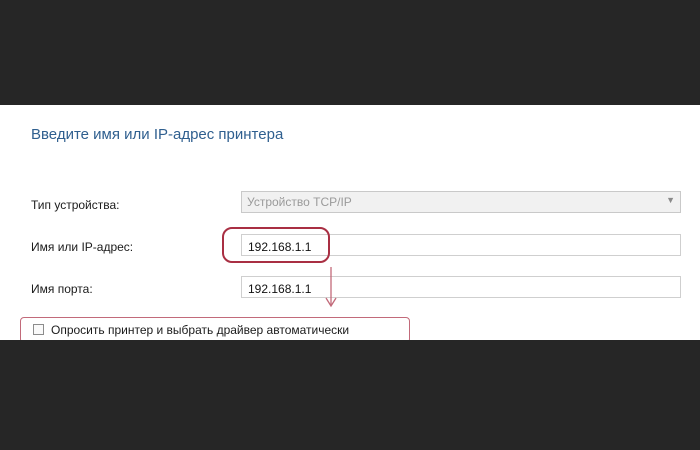  What do you see at coordinates (82, 247) in the screenshot?
I see `host-label: Имя или IP-адрес:` at bounding box center [82, 247].